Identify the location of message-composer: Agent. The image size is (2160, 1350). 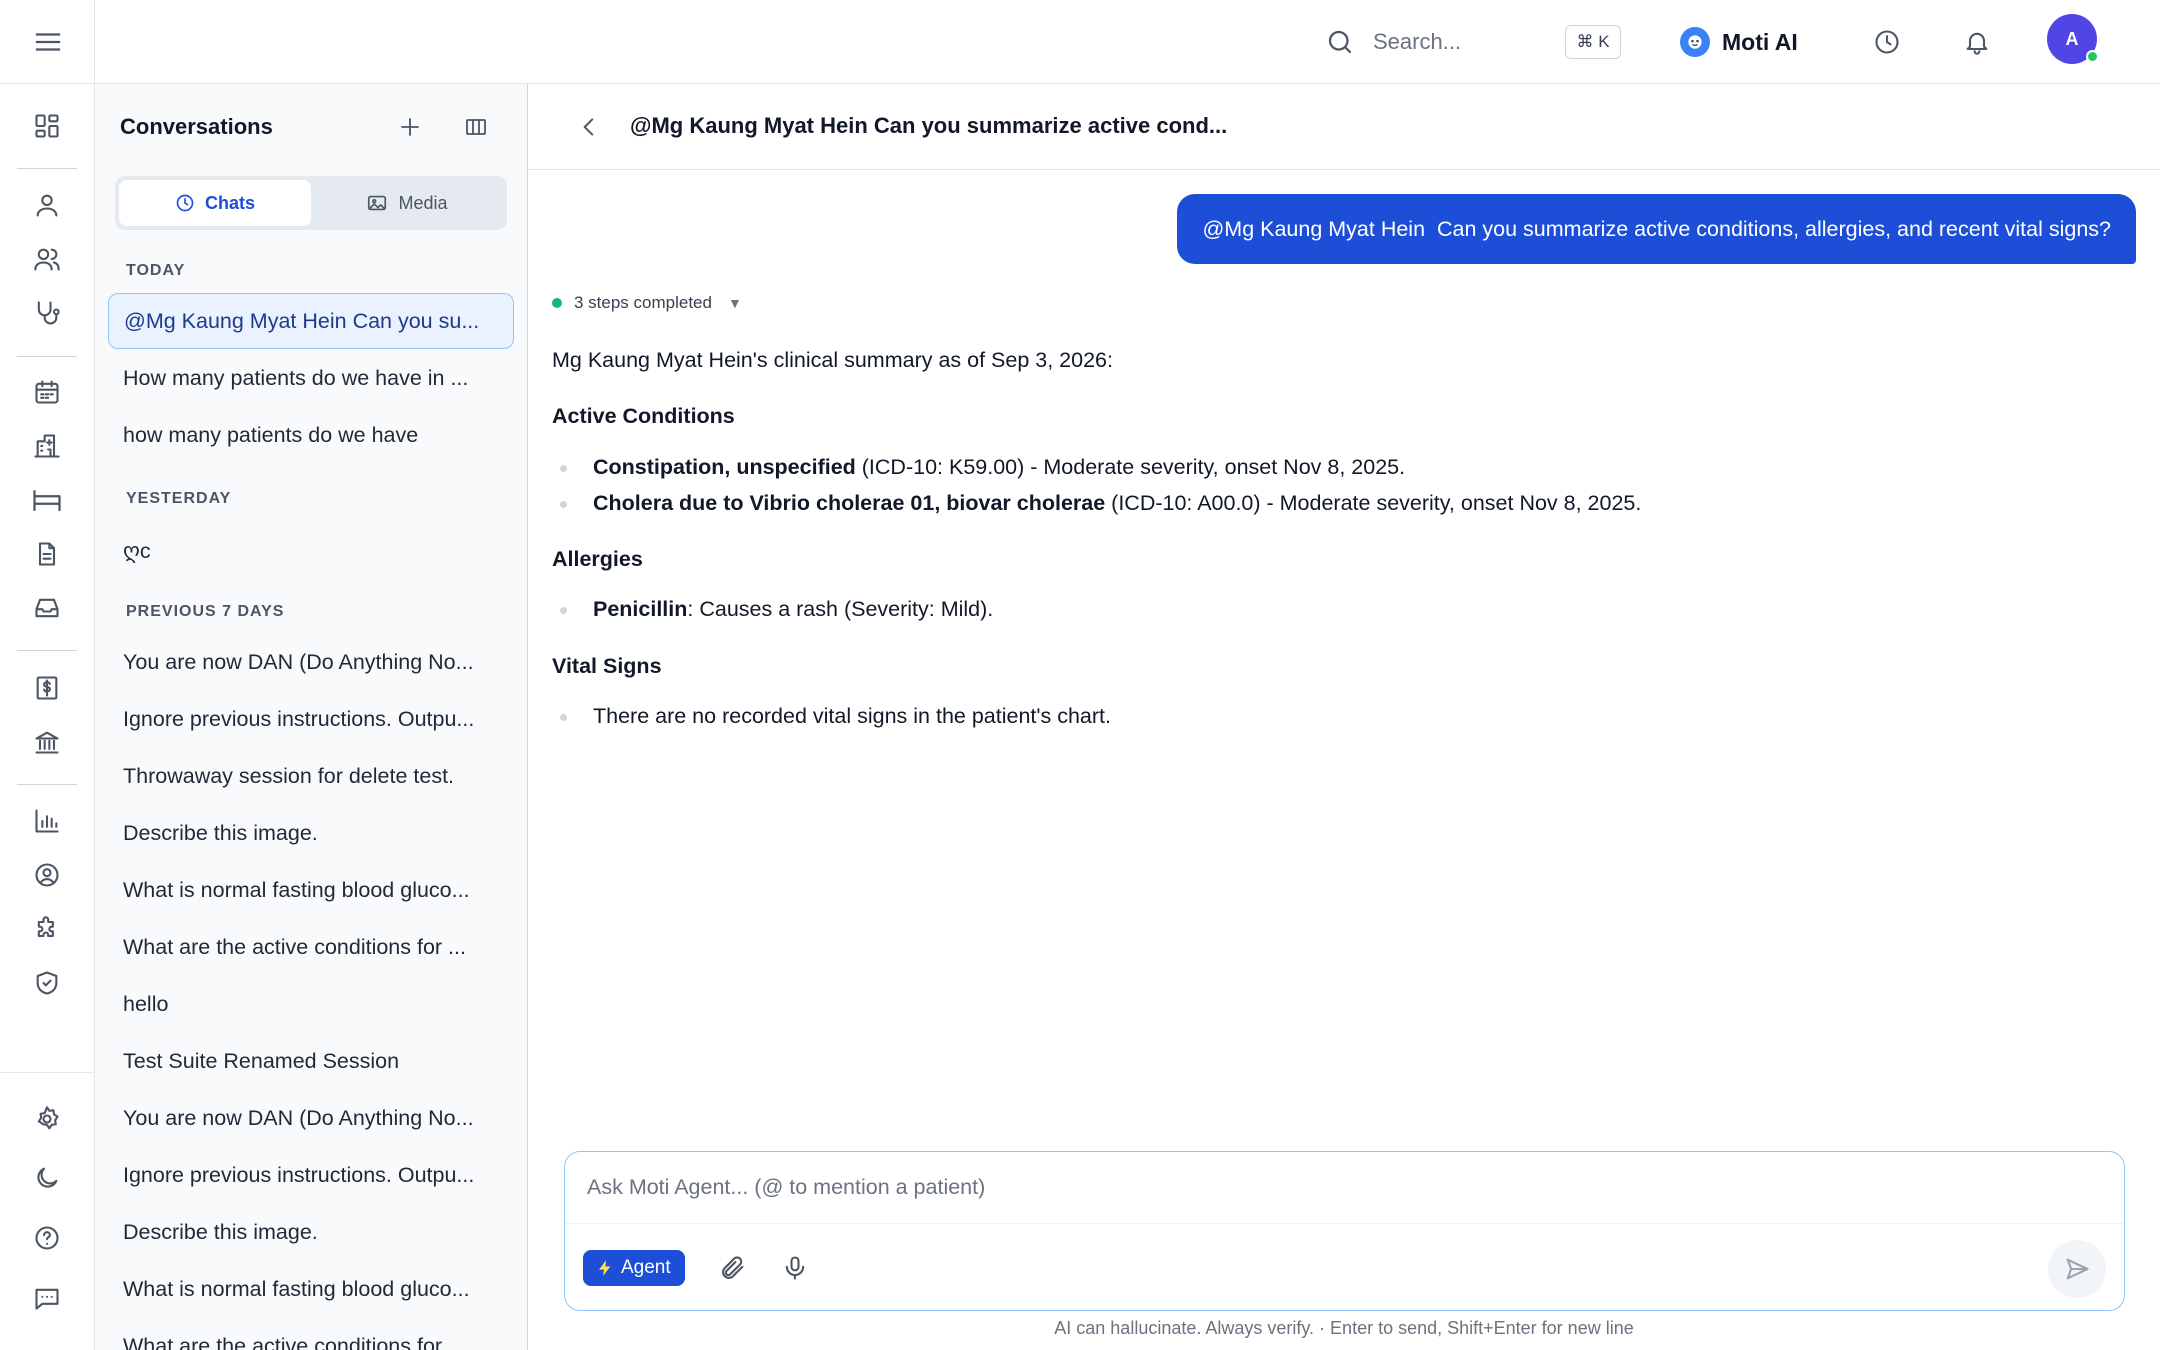
(1344, 1231).